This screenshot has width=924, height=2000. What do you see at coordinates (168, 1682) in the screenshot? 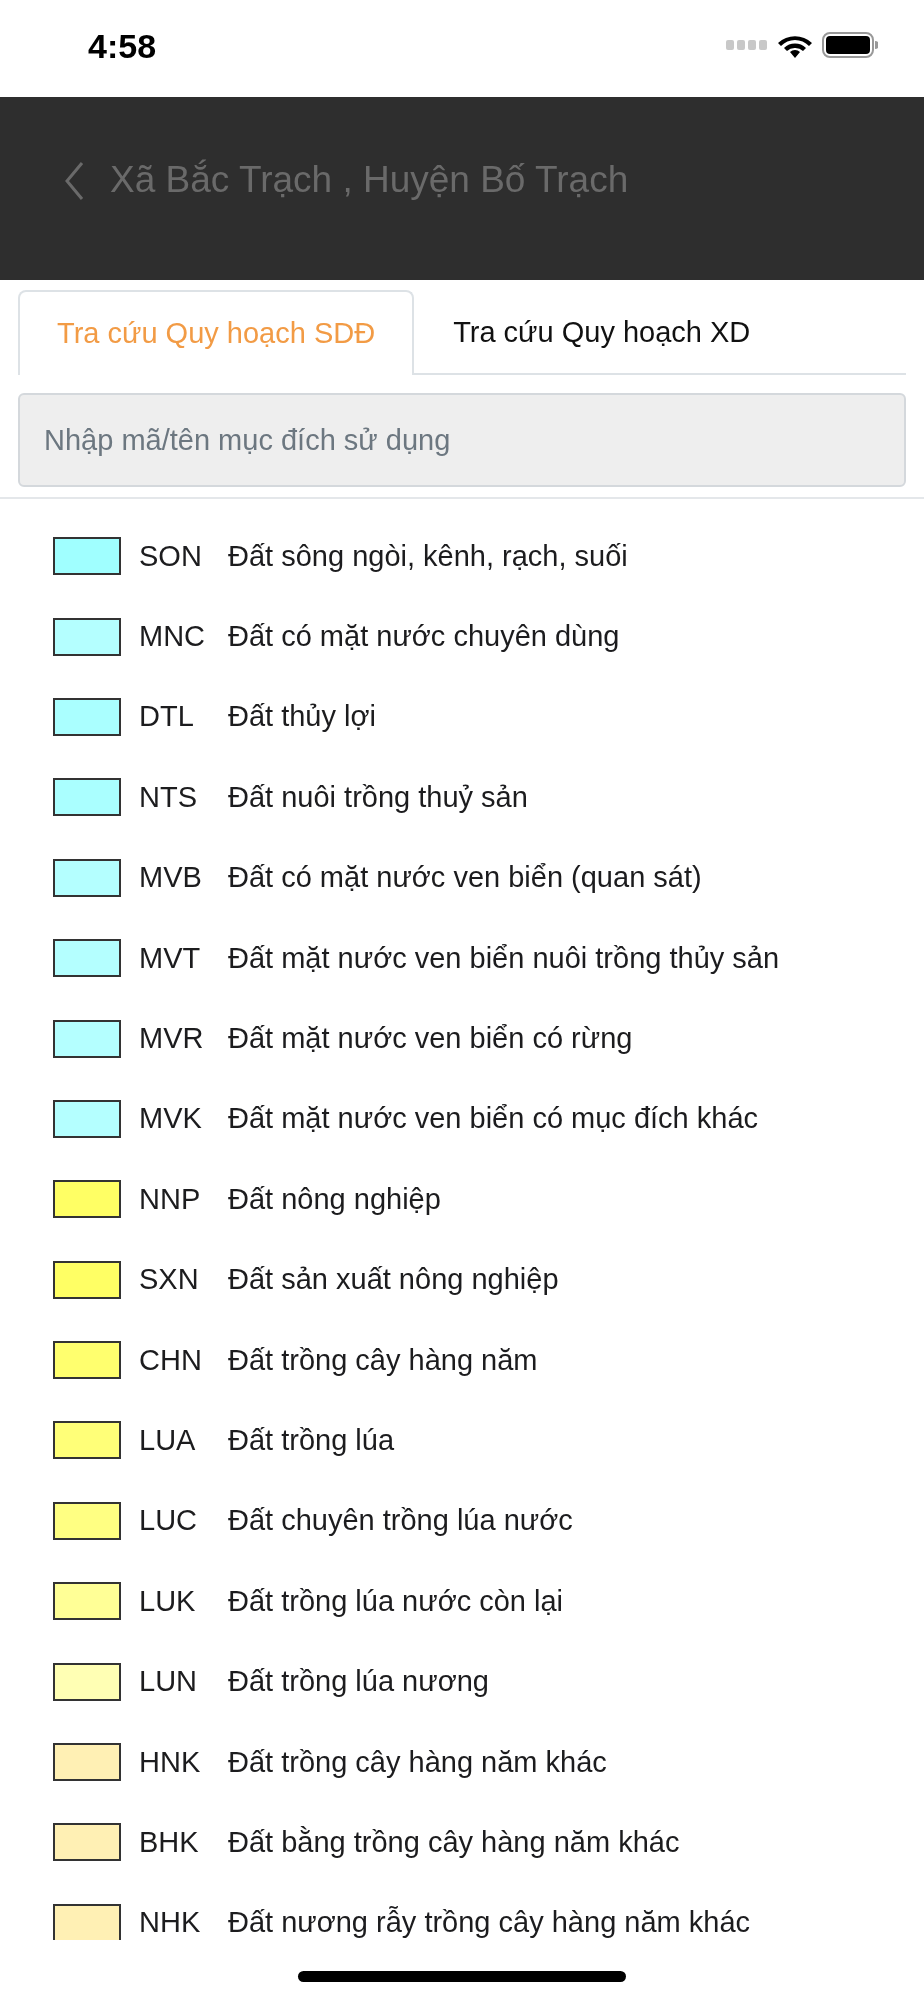
I see `land-code: LUN` at bounding box center [168, 1682].